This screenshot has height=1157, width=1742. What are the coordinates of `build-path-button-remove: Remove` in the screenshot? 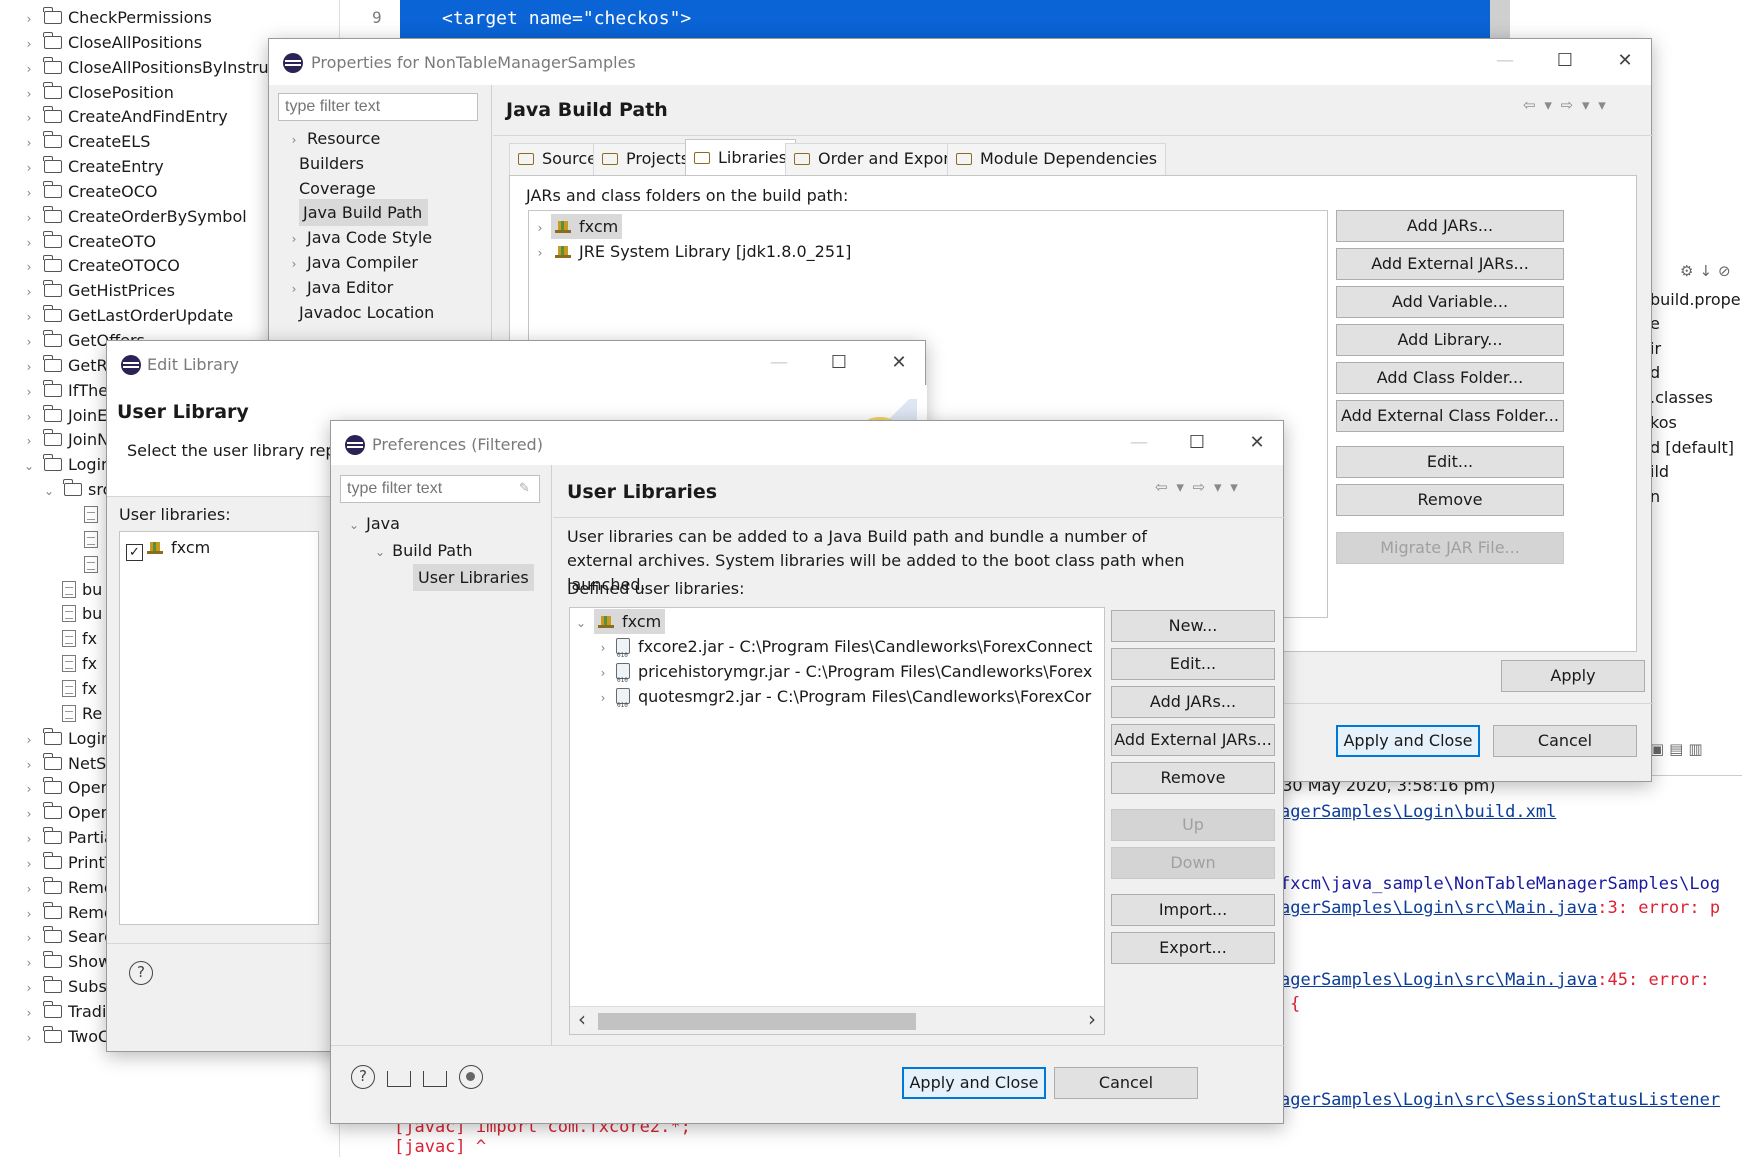 It's located at (1450, 500).